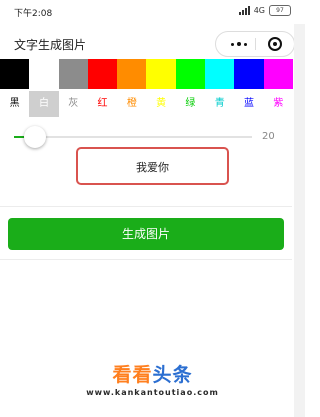 The image size is (320, 417). I want to click on watermark-url: www.kankantoutiao.com, so click(152, 392).